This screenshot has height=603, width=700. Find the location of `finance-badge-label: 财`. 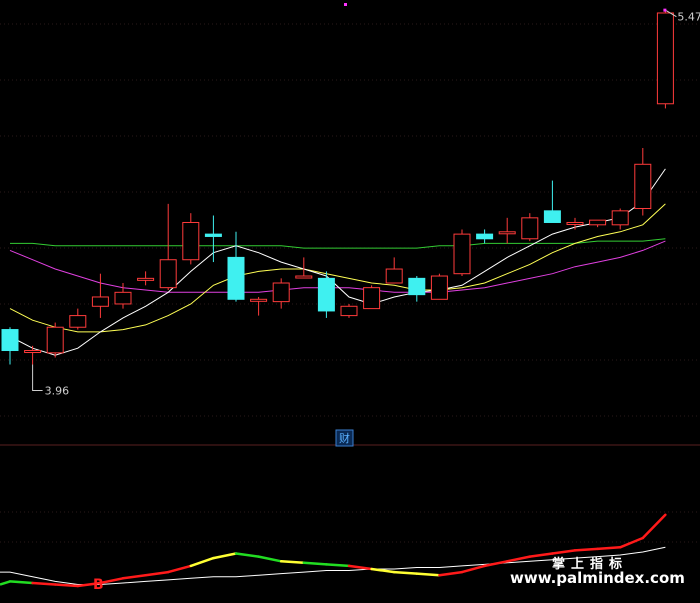

finance-badge-label: 财 is located at coordinates (344, 438).